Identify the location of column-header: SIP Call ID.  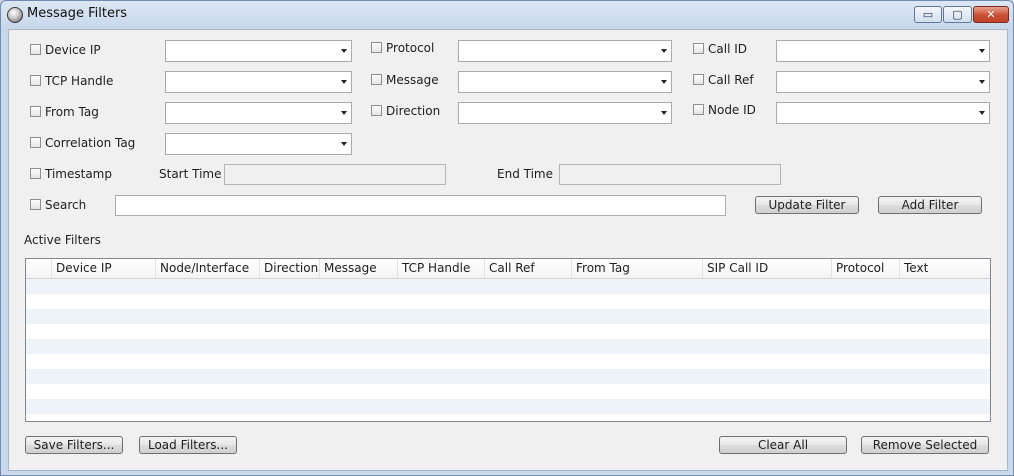
(766, 268).